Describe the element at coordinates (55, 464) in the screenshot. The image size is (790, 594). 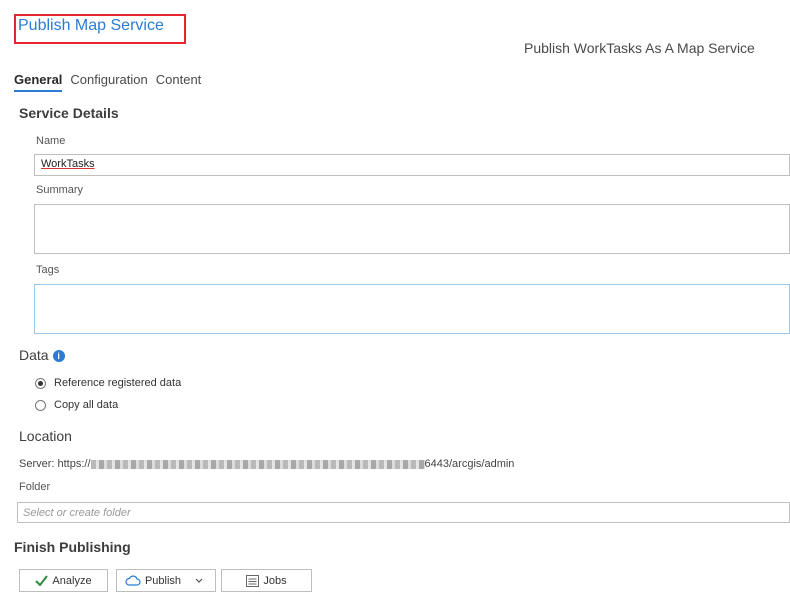
I see `server-prefix: Server: https://` at that location.